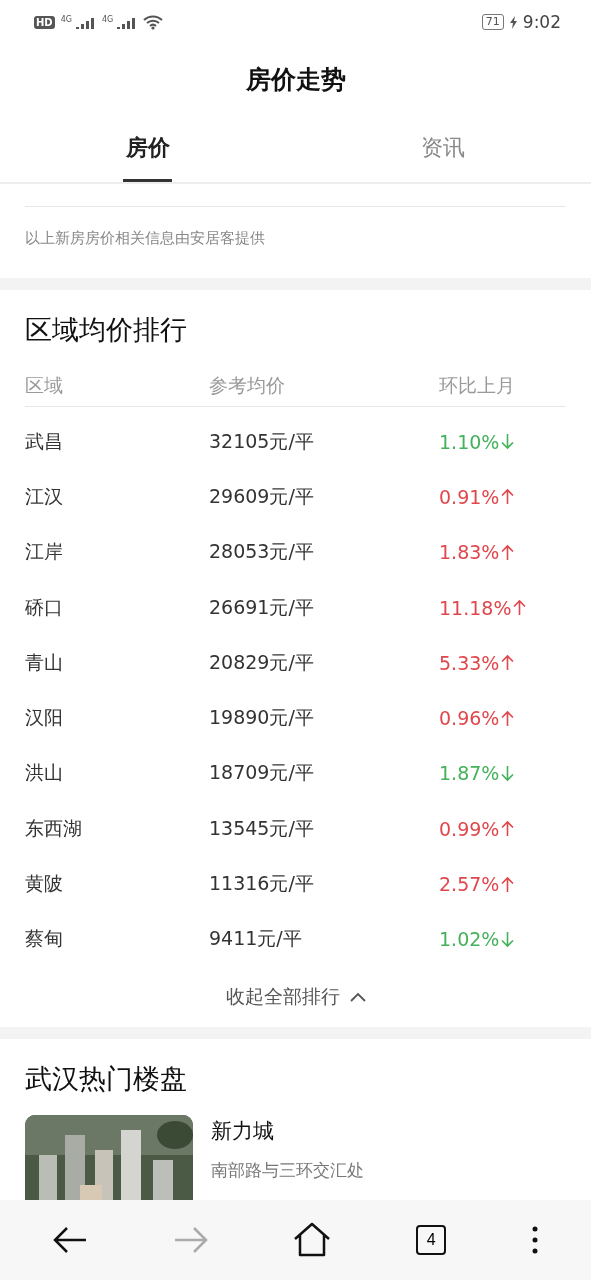  Describe the element at coordinates (44, 496) in the screenshot. I see `area-name: 江汉` at that location.